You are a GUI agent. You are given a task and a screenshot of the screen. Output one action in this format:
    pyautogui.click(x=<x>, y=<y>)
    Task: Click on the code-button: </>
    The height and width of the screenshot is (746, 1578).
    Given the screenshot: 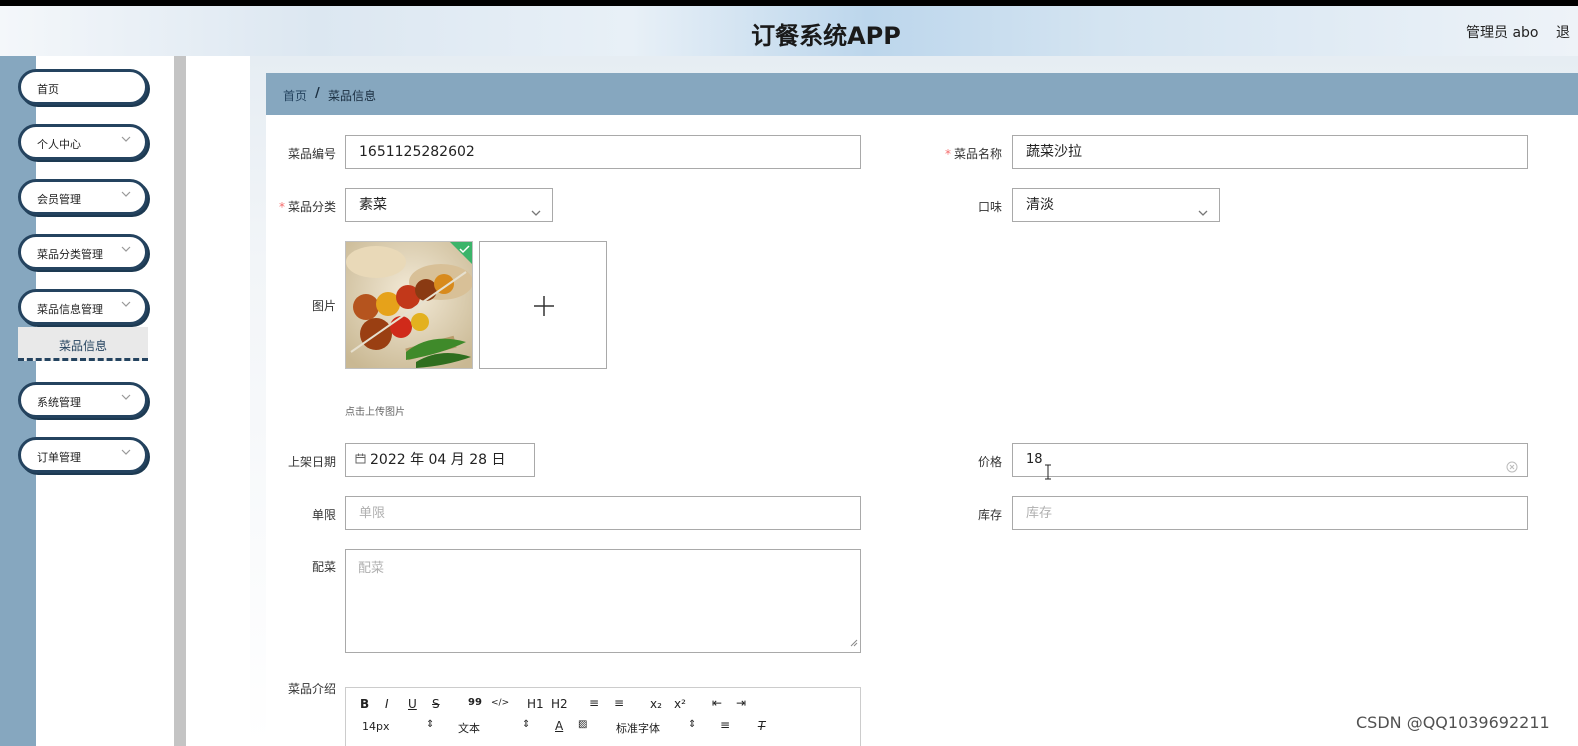 What is the action you would take?
    pyautogui.click(x=500, y=703)
    